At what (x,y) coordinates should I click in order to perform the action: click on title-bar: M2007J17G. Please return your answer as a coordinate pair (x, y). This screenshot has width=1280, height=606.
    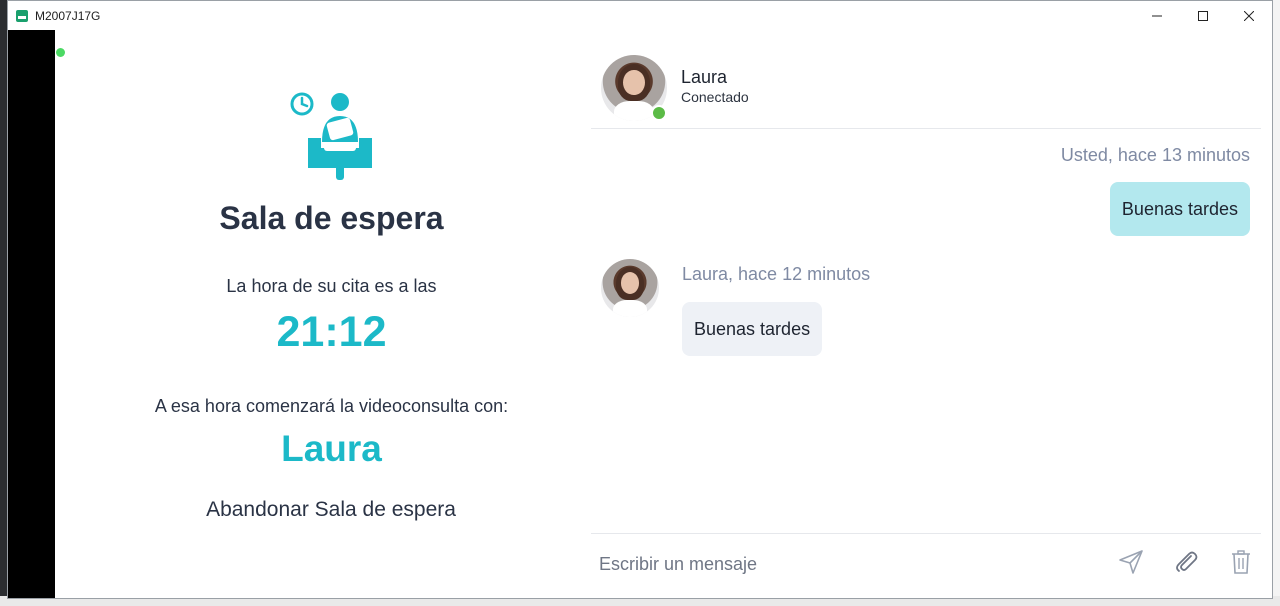
    Looking at the image, I should click on (640, 15).